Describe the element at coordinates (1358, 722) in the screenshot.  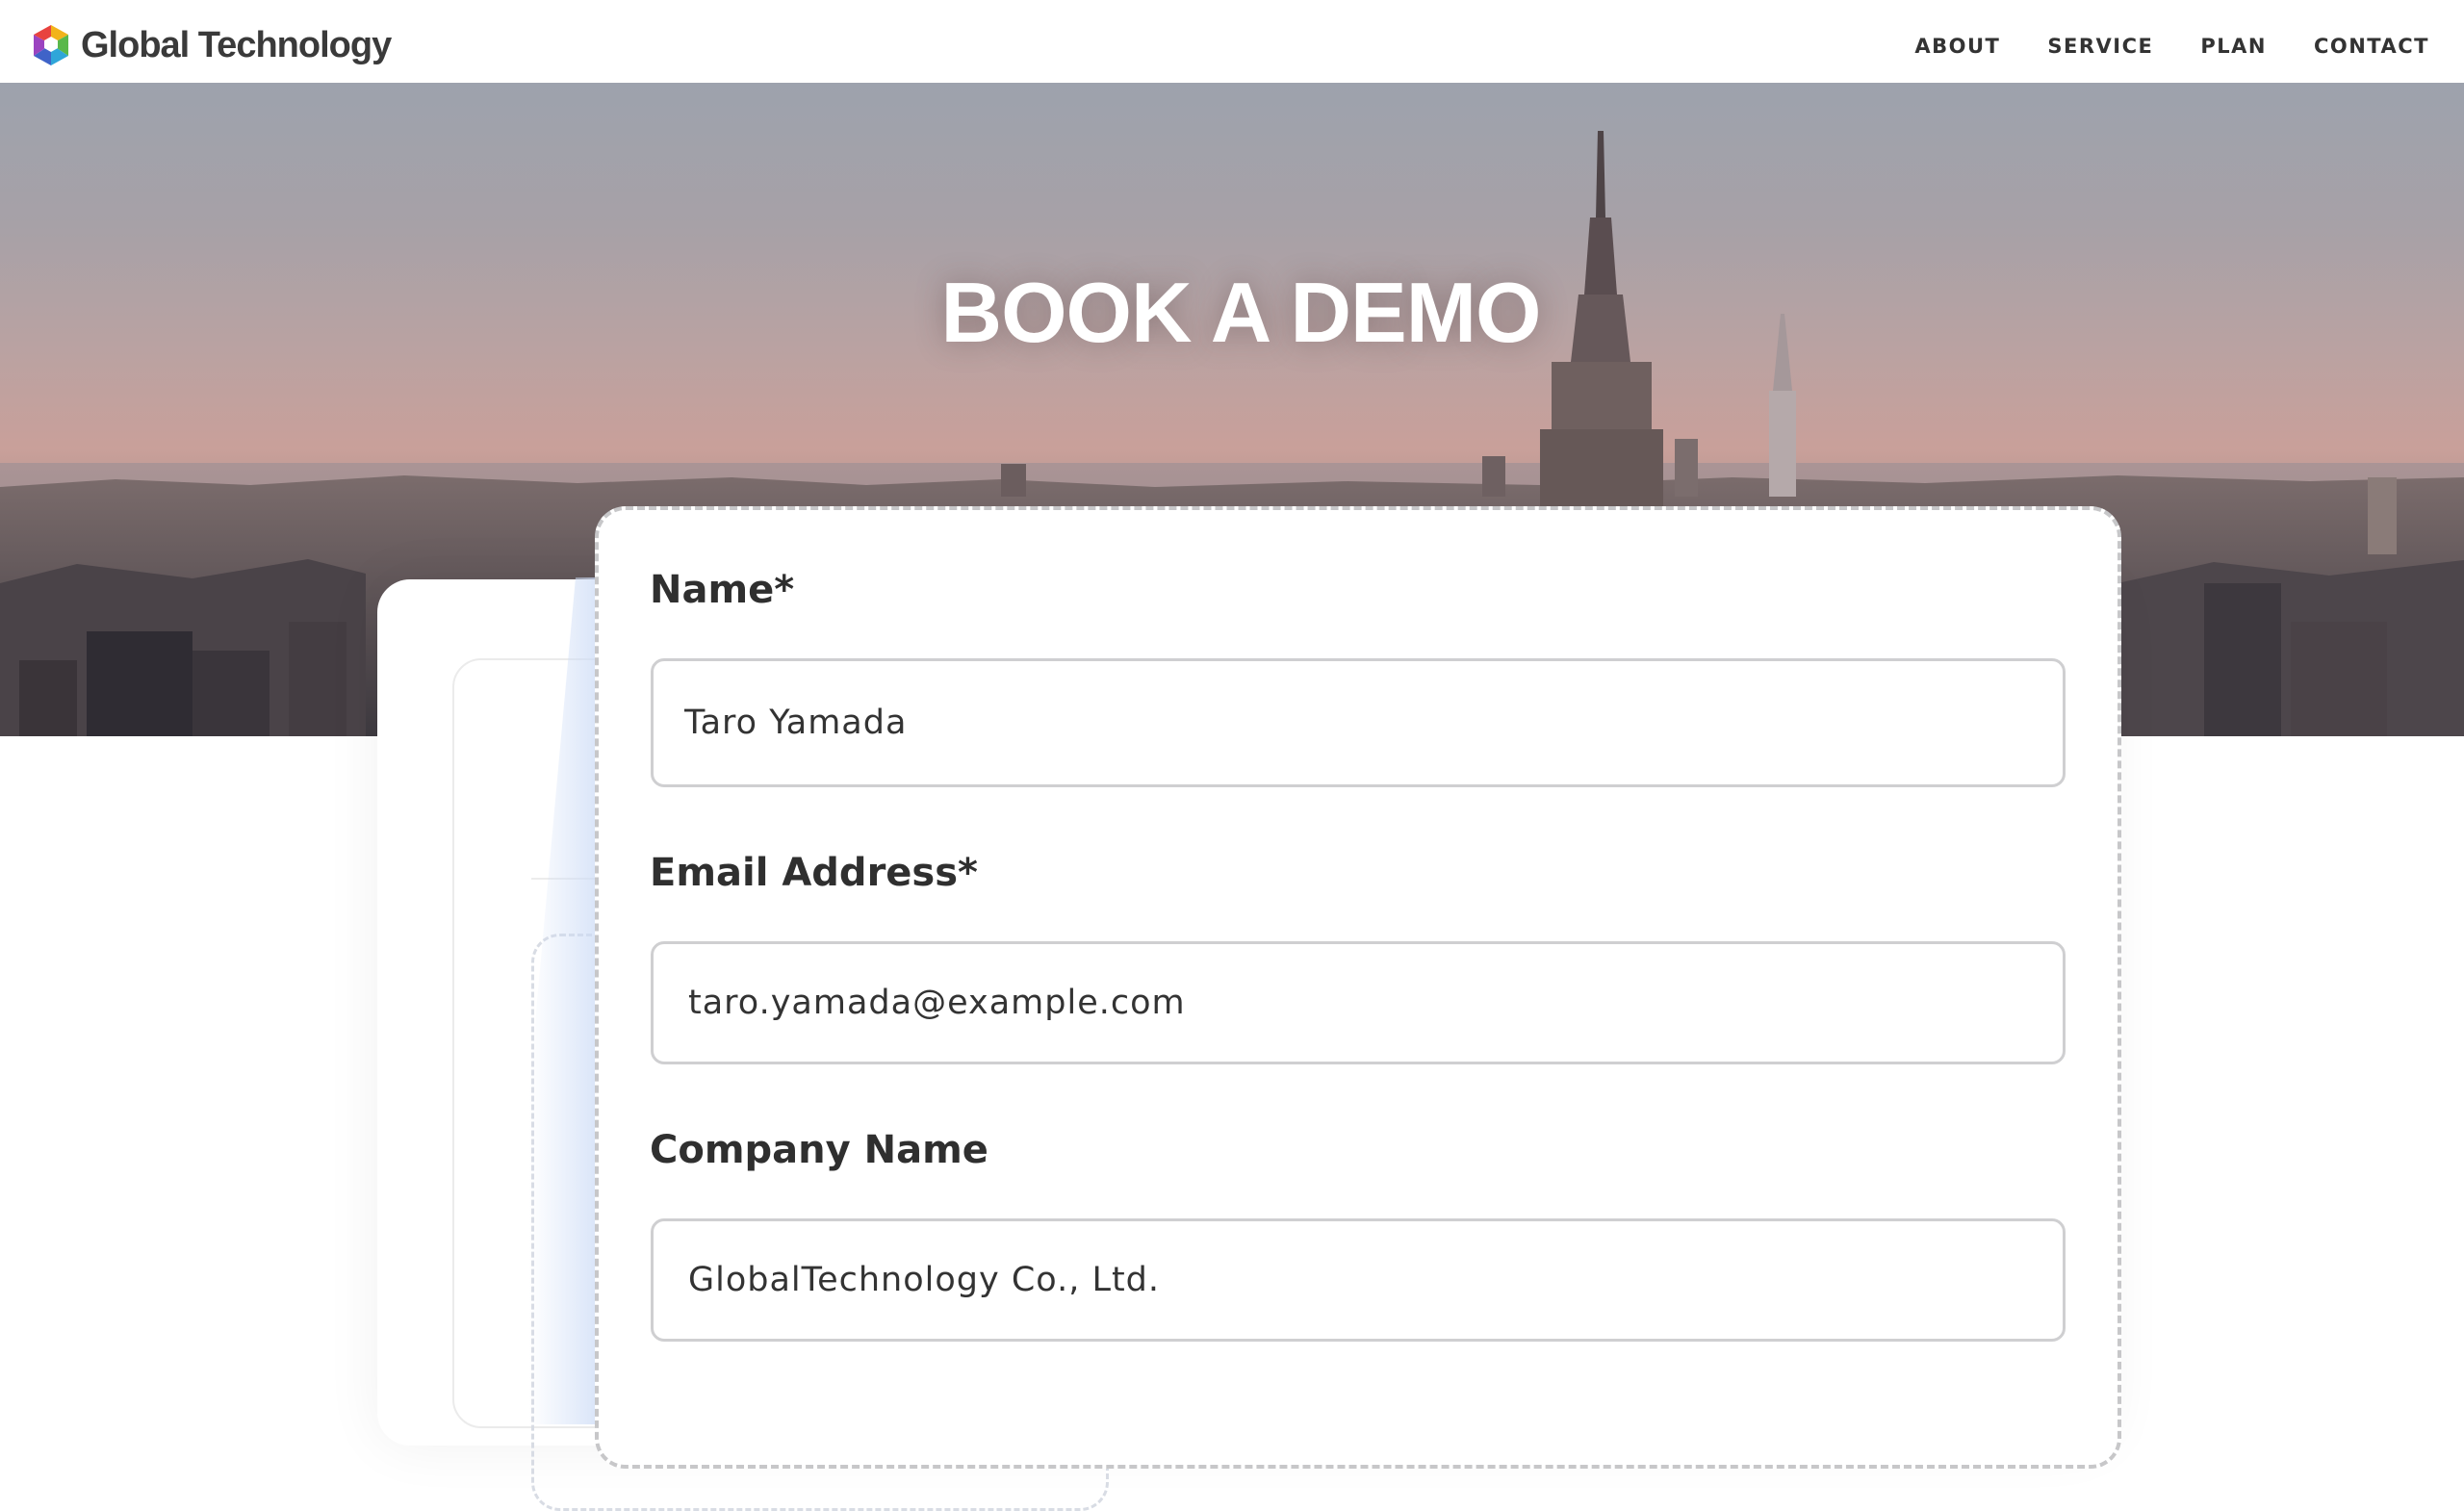
I see `name-input` at that location.